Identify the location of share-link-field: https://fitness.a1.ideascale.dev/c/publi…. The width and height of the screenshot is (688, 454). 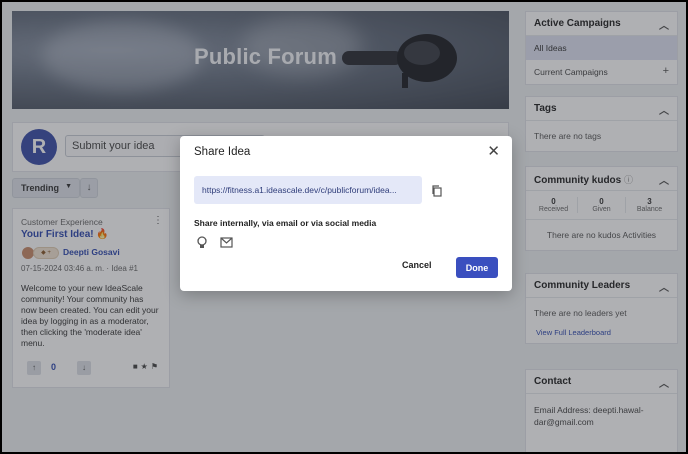
(308, 190).